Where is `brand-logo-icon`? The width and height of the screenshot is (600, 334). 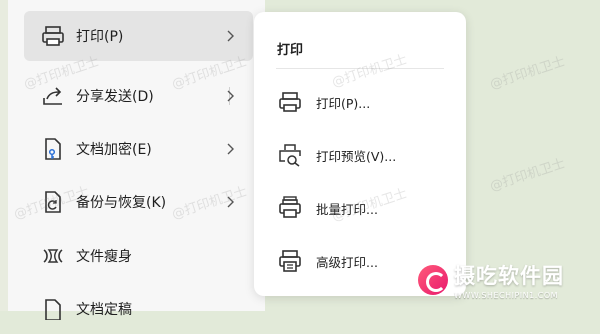 brand-logo-icon is located at coordinates (433, 280).